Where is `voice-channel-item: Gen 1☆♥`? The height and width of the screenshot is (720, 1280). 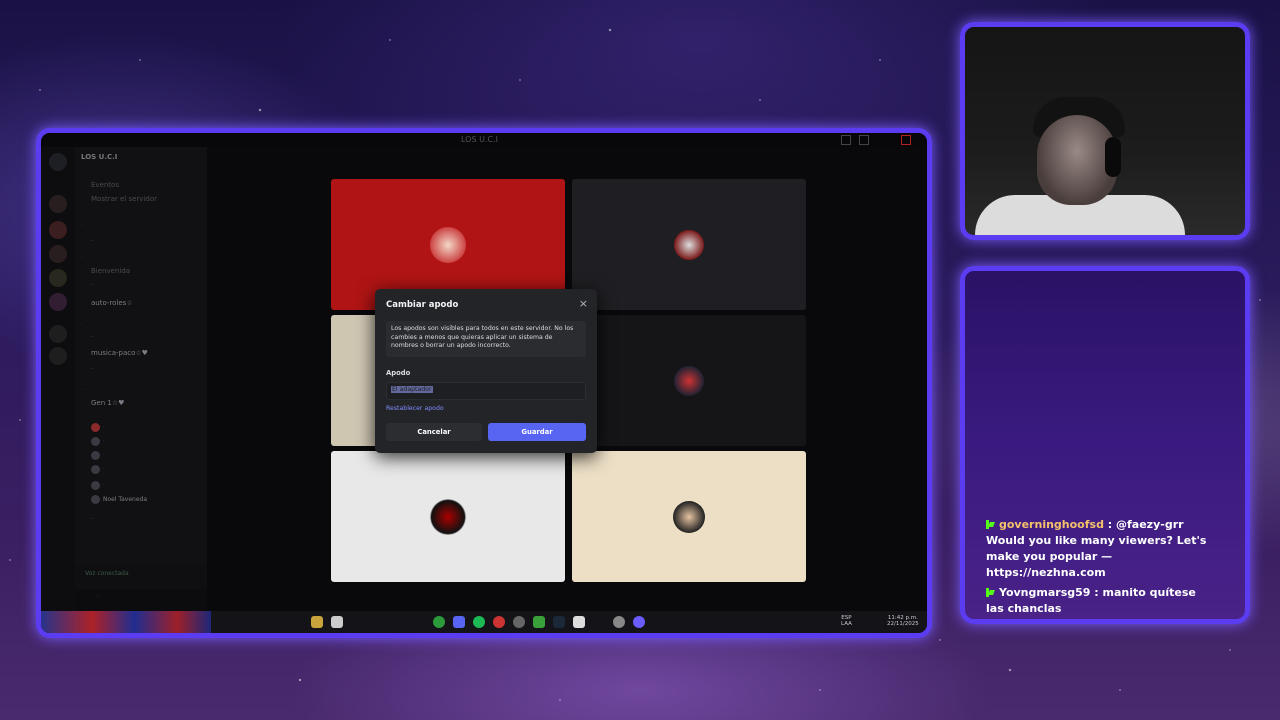 voice-channel-item: Gen 1☆♥ is located at coordinates (107, 403).